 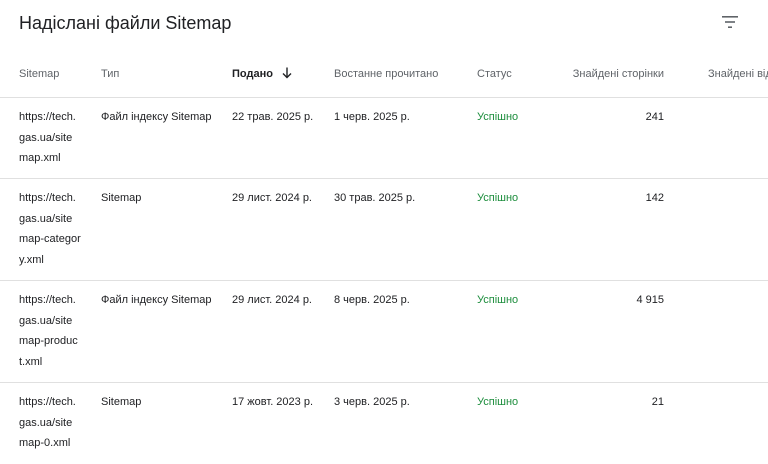 I want to click on column-header-type: Тип, so click(x=110, y=74).